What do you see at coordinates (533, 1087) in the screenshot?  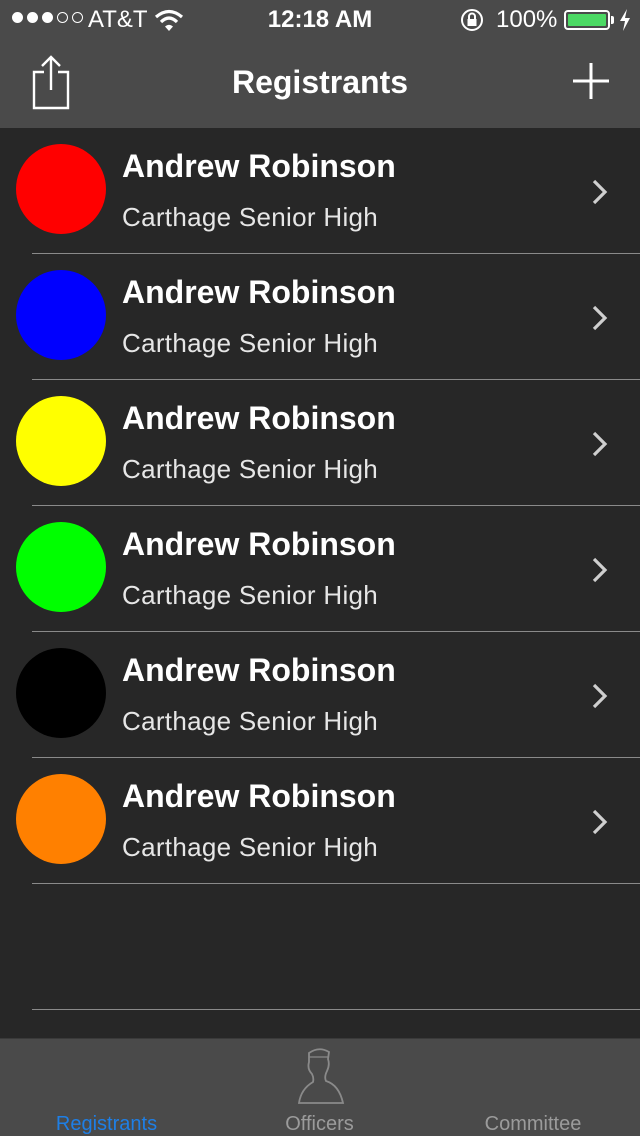 I see `tab-committee: Committee` at bounding box center [533, 1087].